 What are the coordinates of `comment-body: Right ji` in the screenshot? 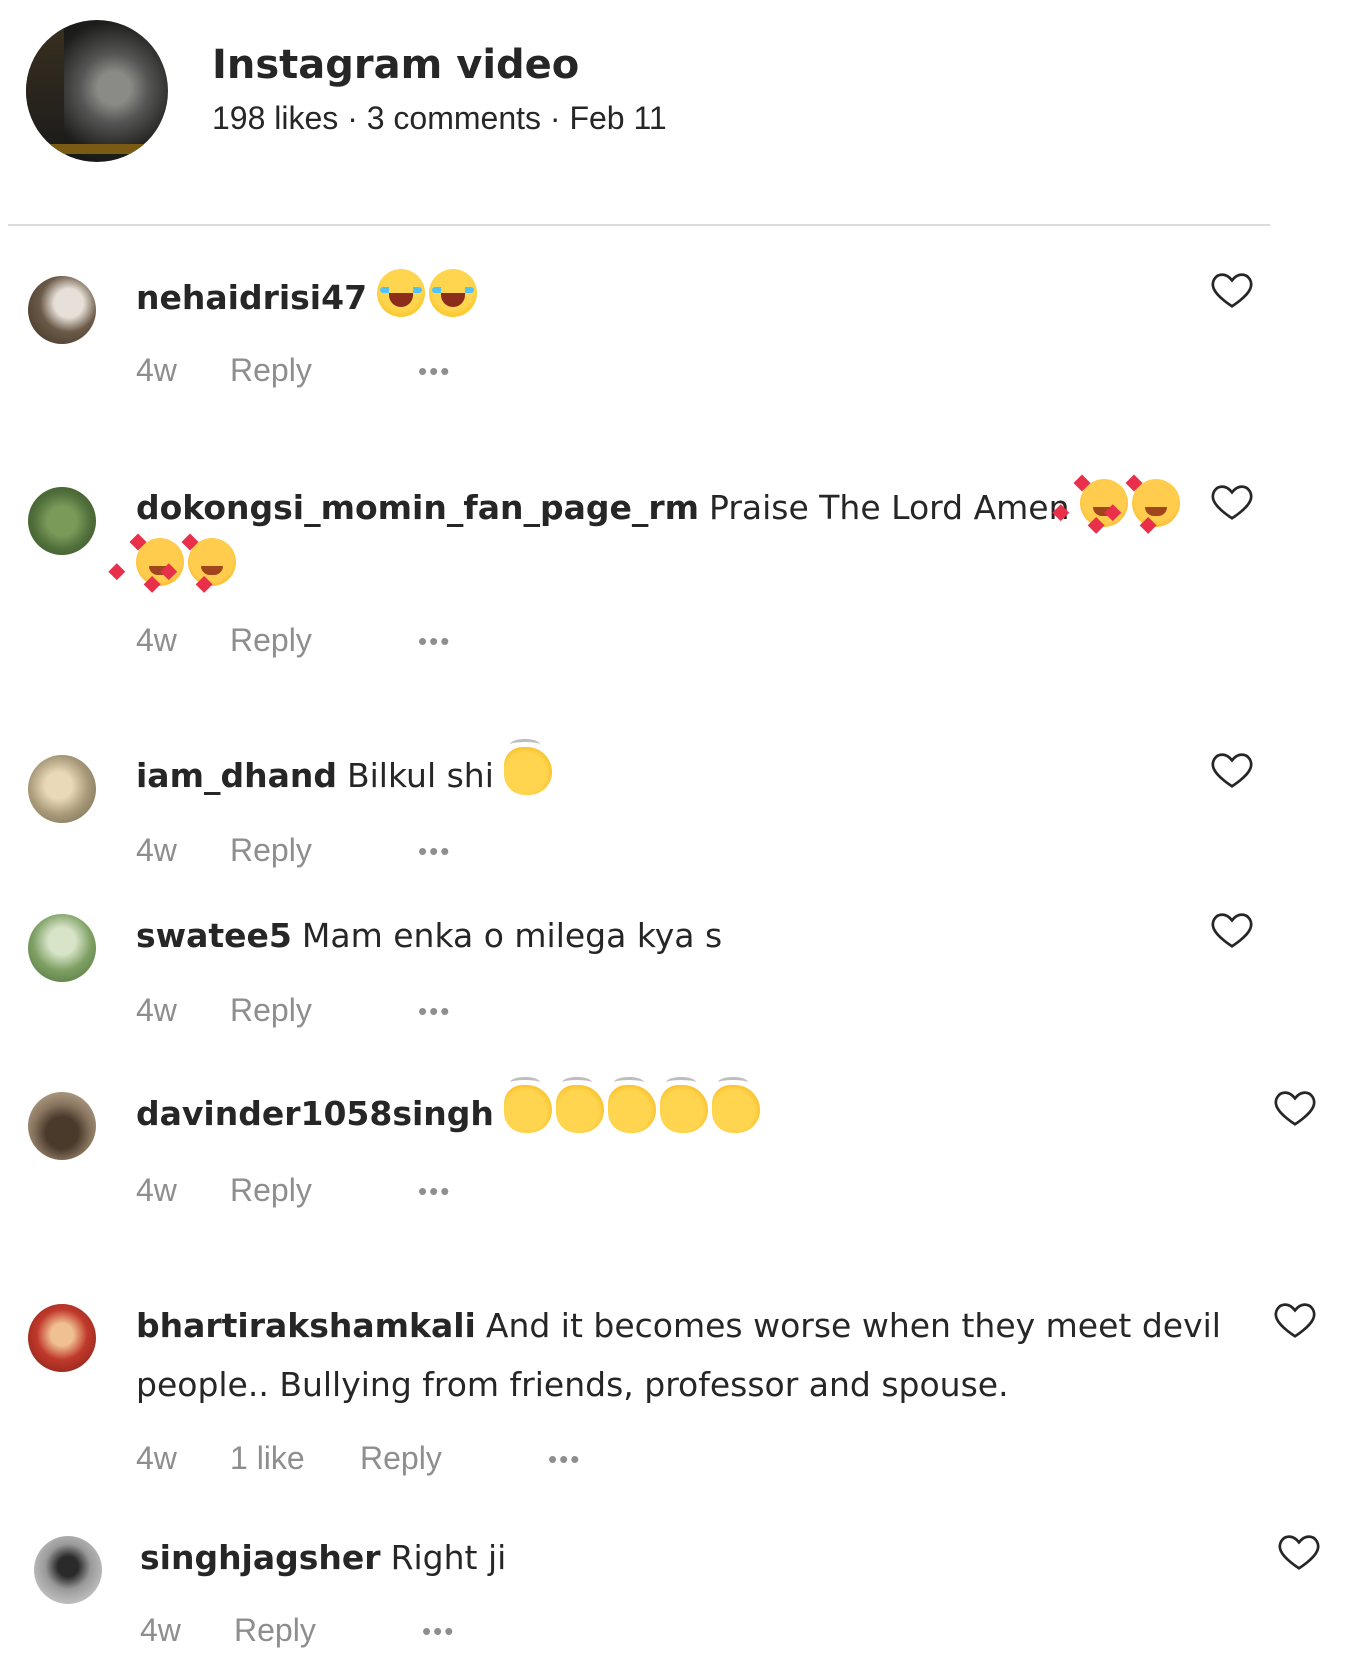 It's located at (448, 1557).